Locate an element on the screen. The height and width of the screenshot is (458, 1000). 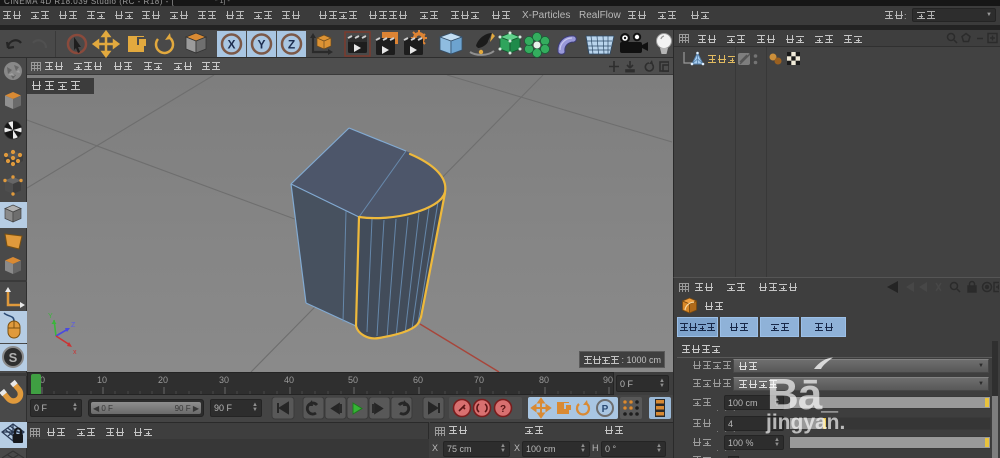
svg-text: 30 is located at coordinates (224, 380).